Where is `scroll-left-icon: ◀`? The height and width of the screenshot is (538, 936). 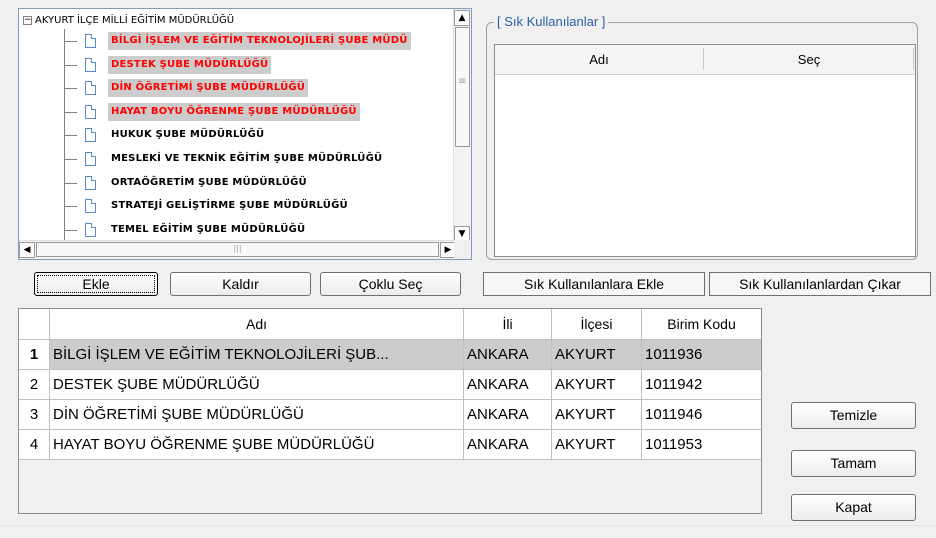 scroll-left-icon: ◀ is located at coordinates (27, 250).